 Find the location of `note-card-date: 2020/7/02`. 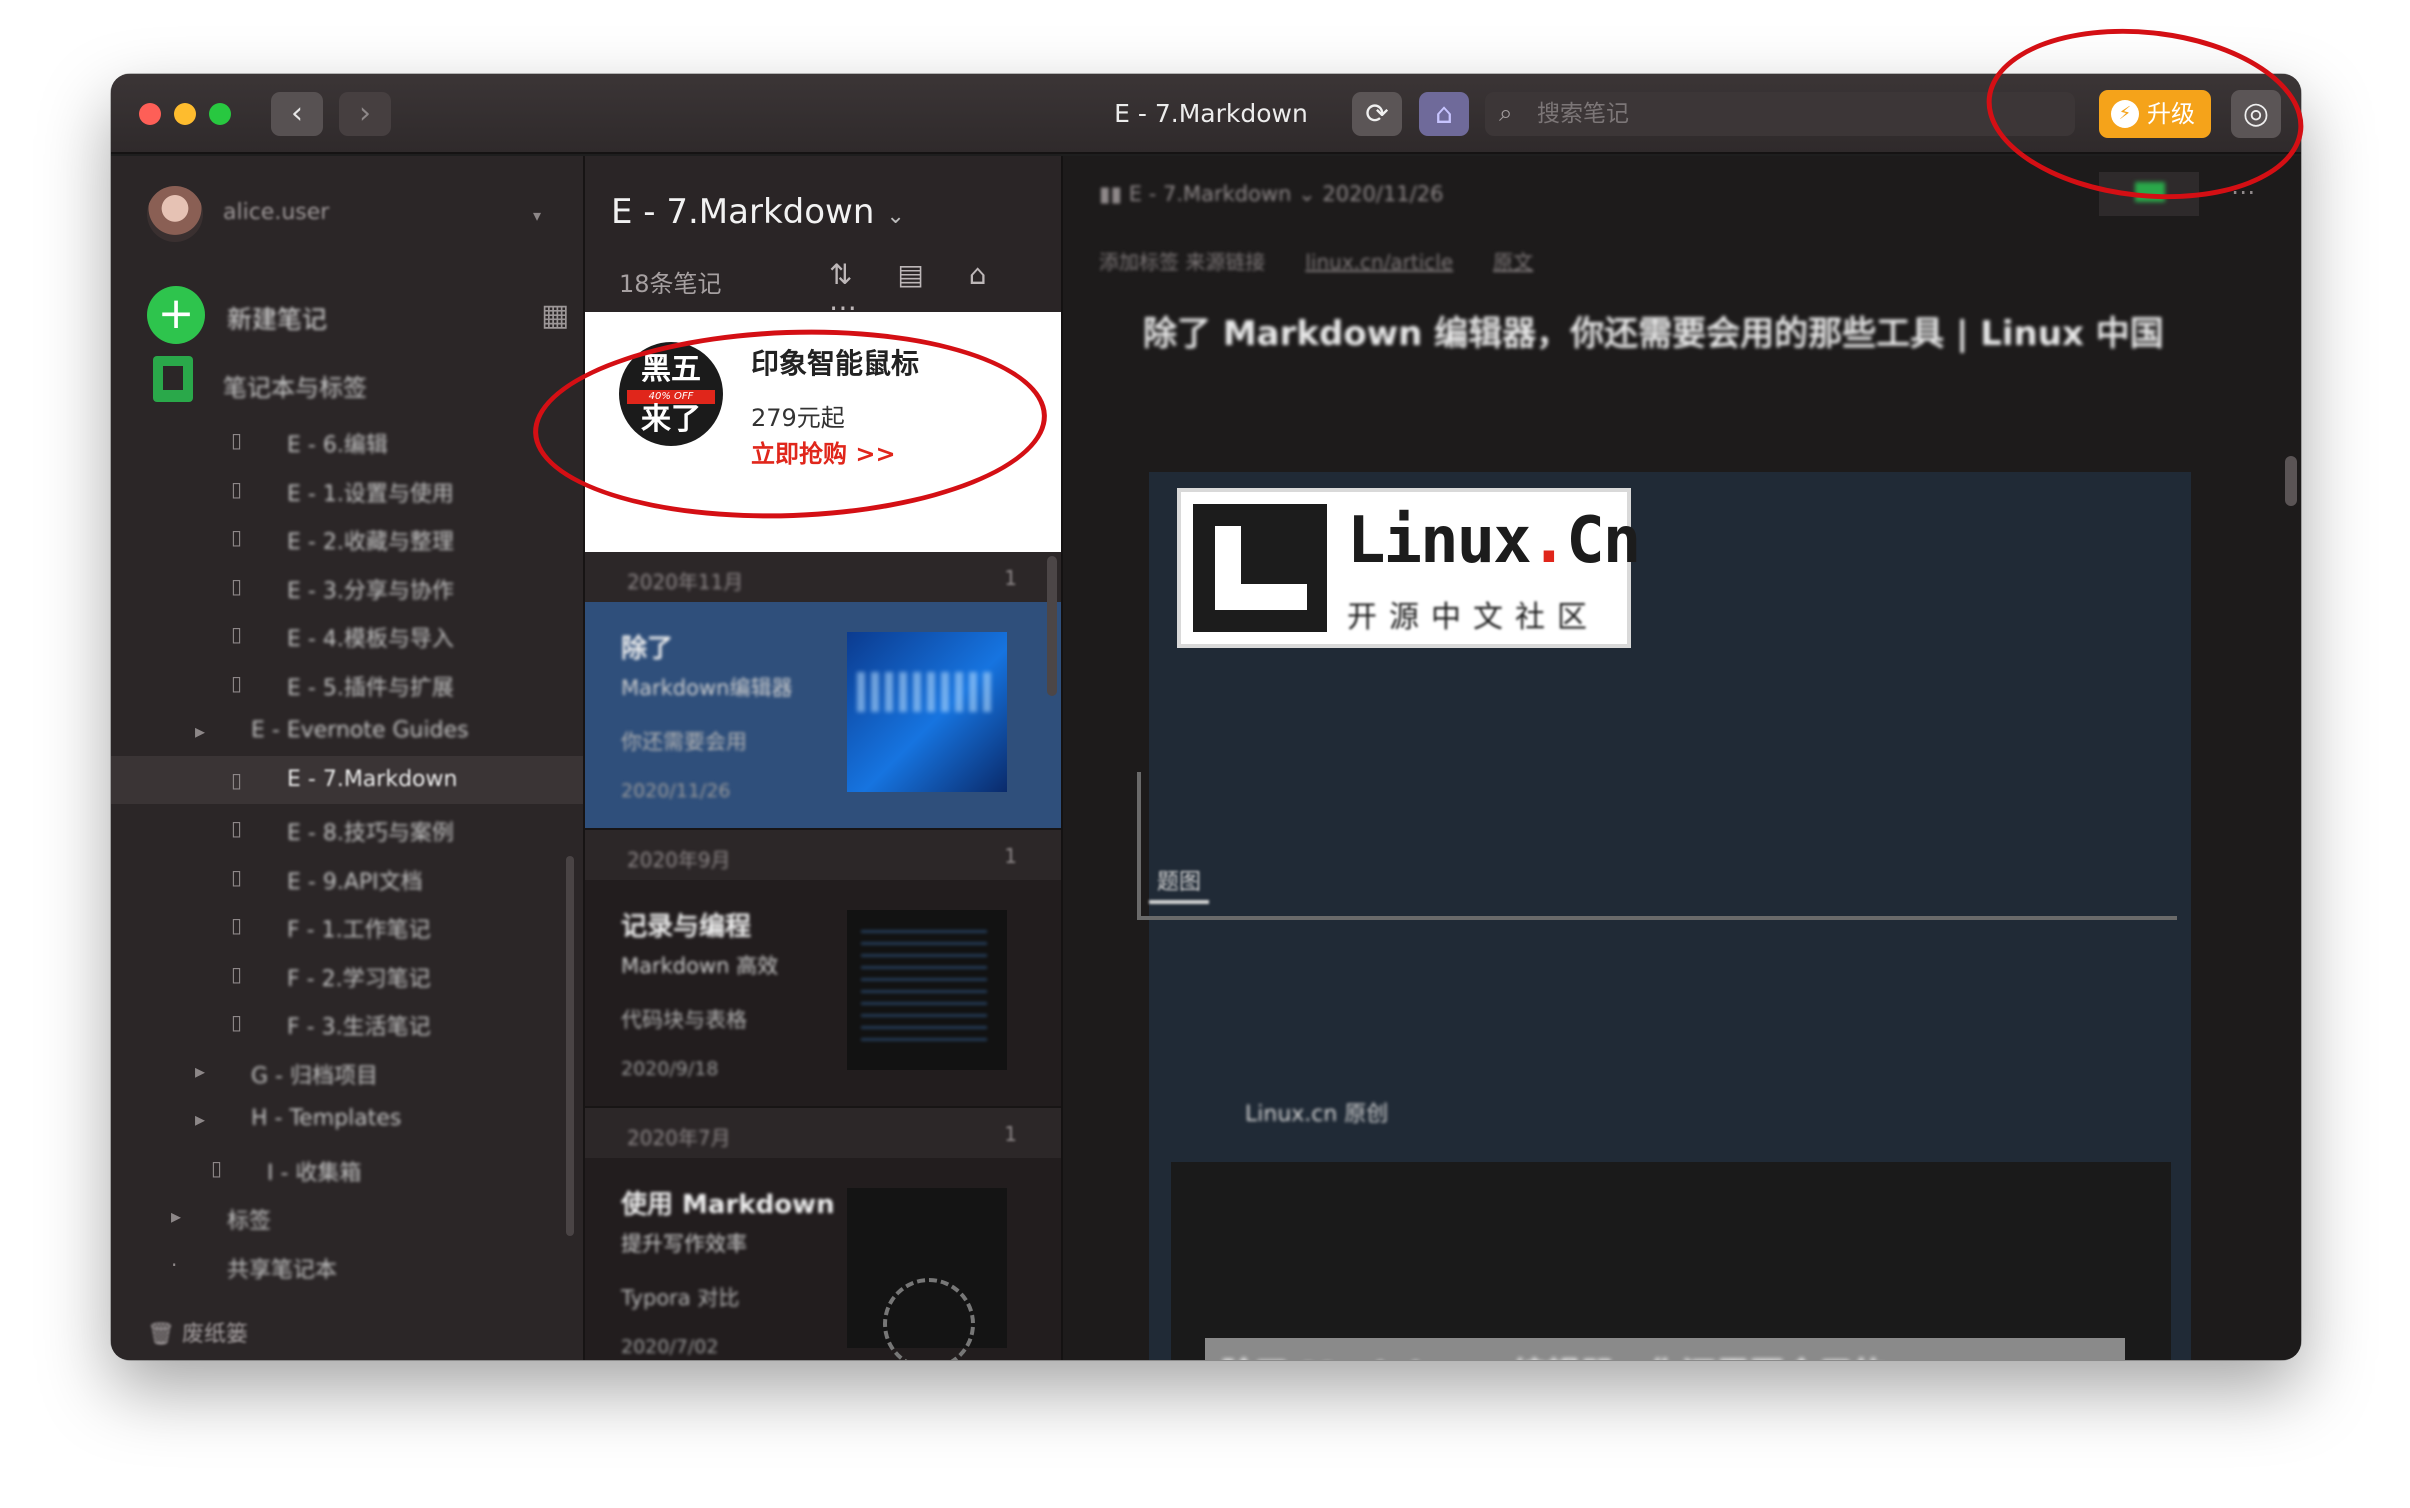

note-card-date: 2020/7/02 is located at coordinates (670, 1347).